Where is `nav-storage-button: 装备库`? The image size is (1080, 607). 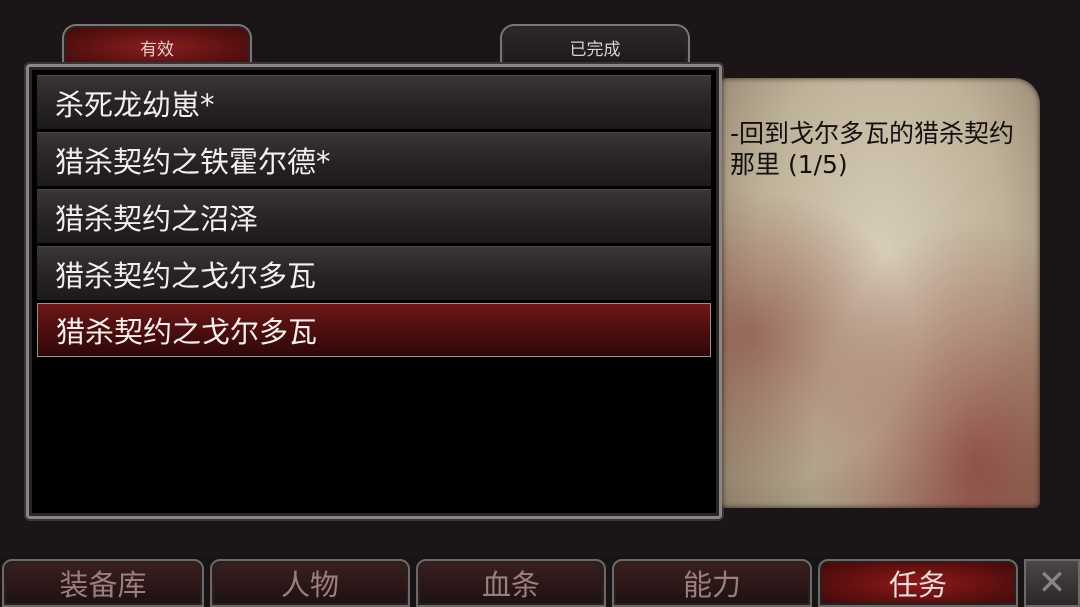 nav-storage-button: 装备库 is located at coordinates (103, 583).